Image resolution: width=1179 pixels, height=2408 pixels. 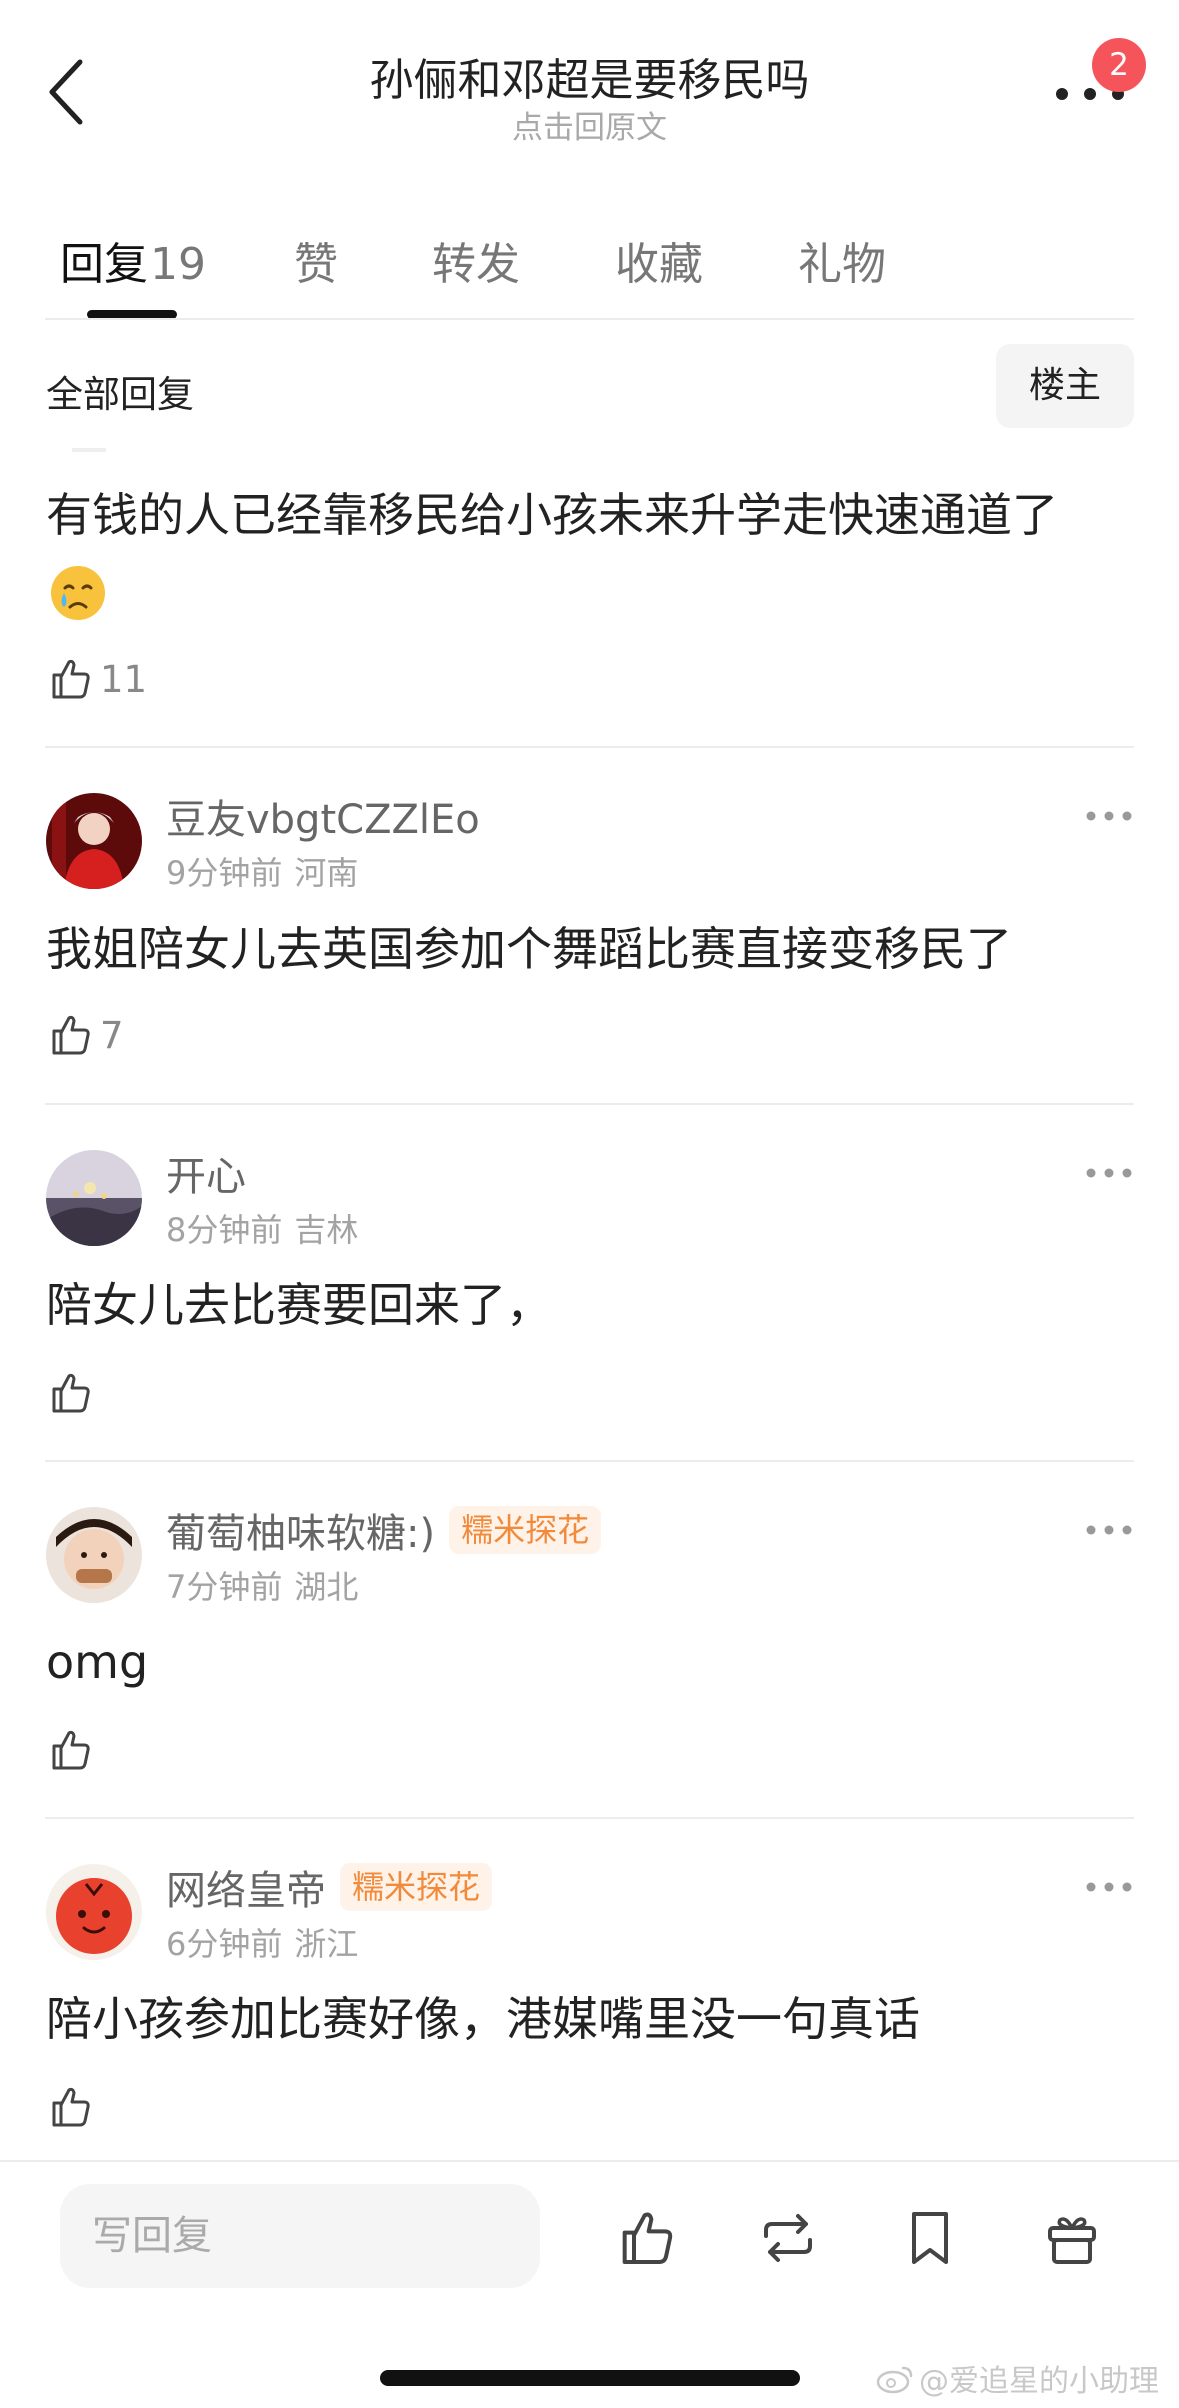 I want to click on bookmark-button, so click(x=930, y=2238).